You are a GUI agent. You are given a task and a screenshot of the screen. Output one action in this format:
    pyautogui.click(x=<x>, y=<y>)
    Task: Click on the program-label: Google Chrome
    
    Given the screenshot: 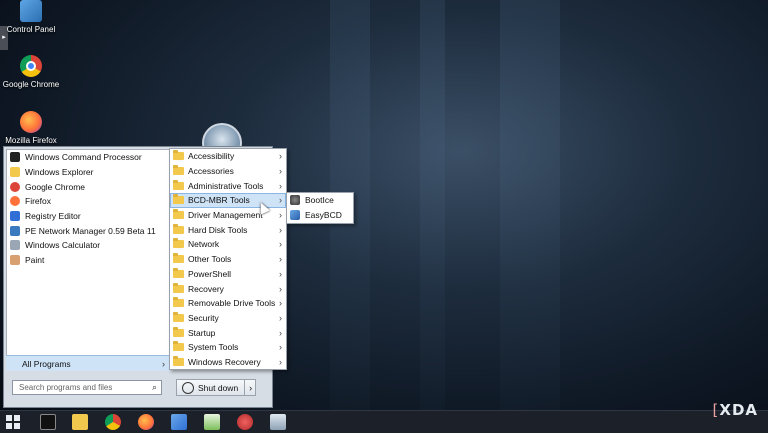 What is the action you would take?
    pyautogui.click(x=55, y=186)
    